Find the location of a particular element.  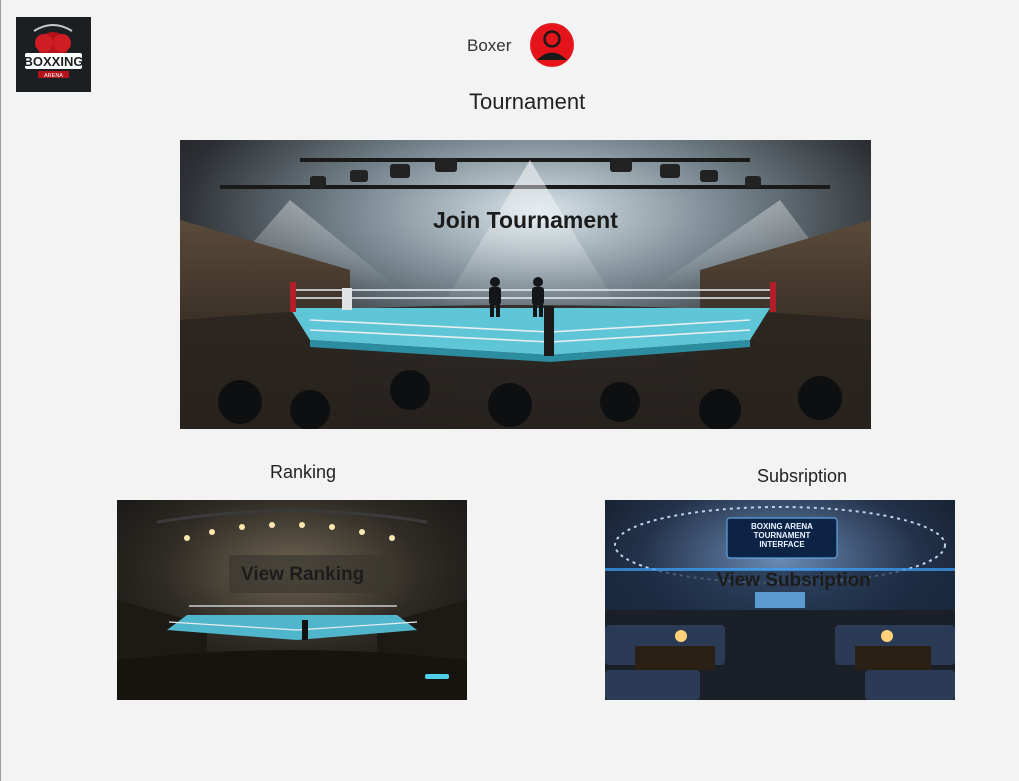

ranking-ring-image is located at coordinates (292, 600).